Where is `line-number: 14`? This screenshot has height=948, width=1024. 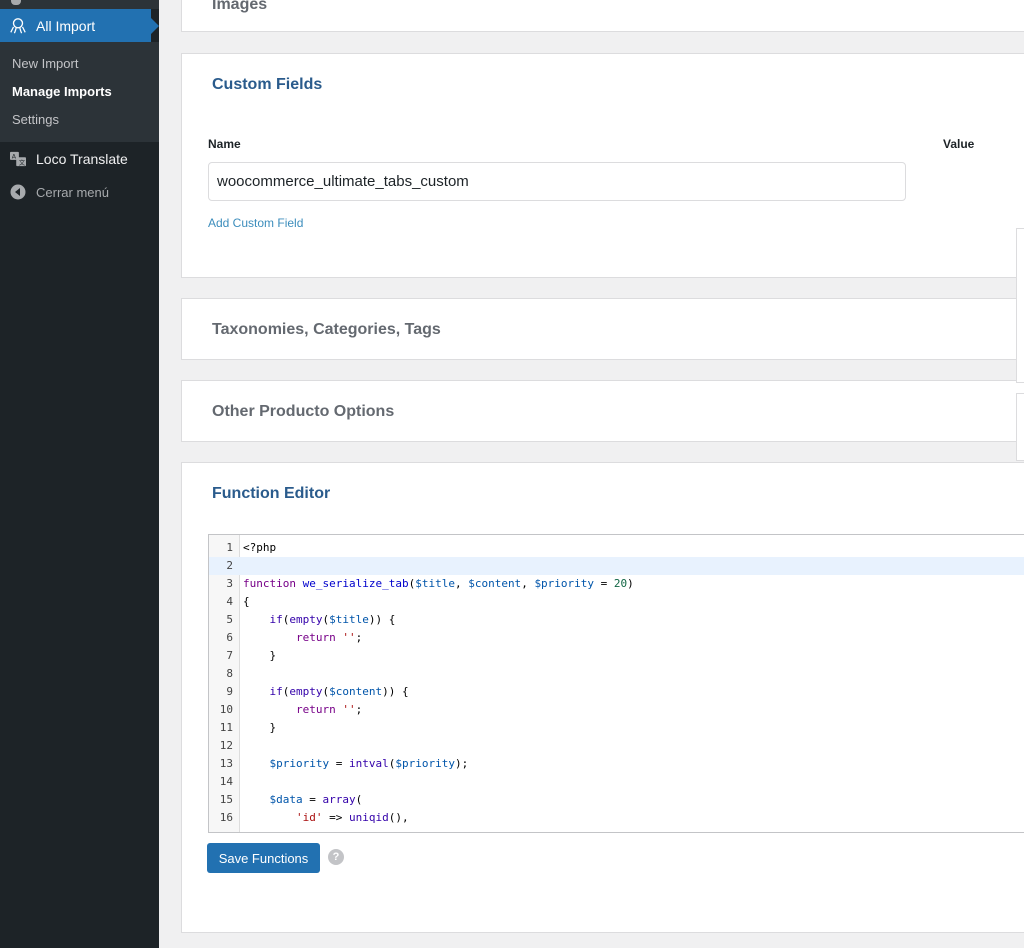
line-number: 14 is located at coordinates (226, 781).